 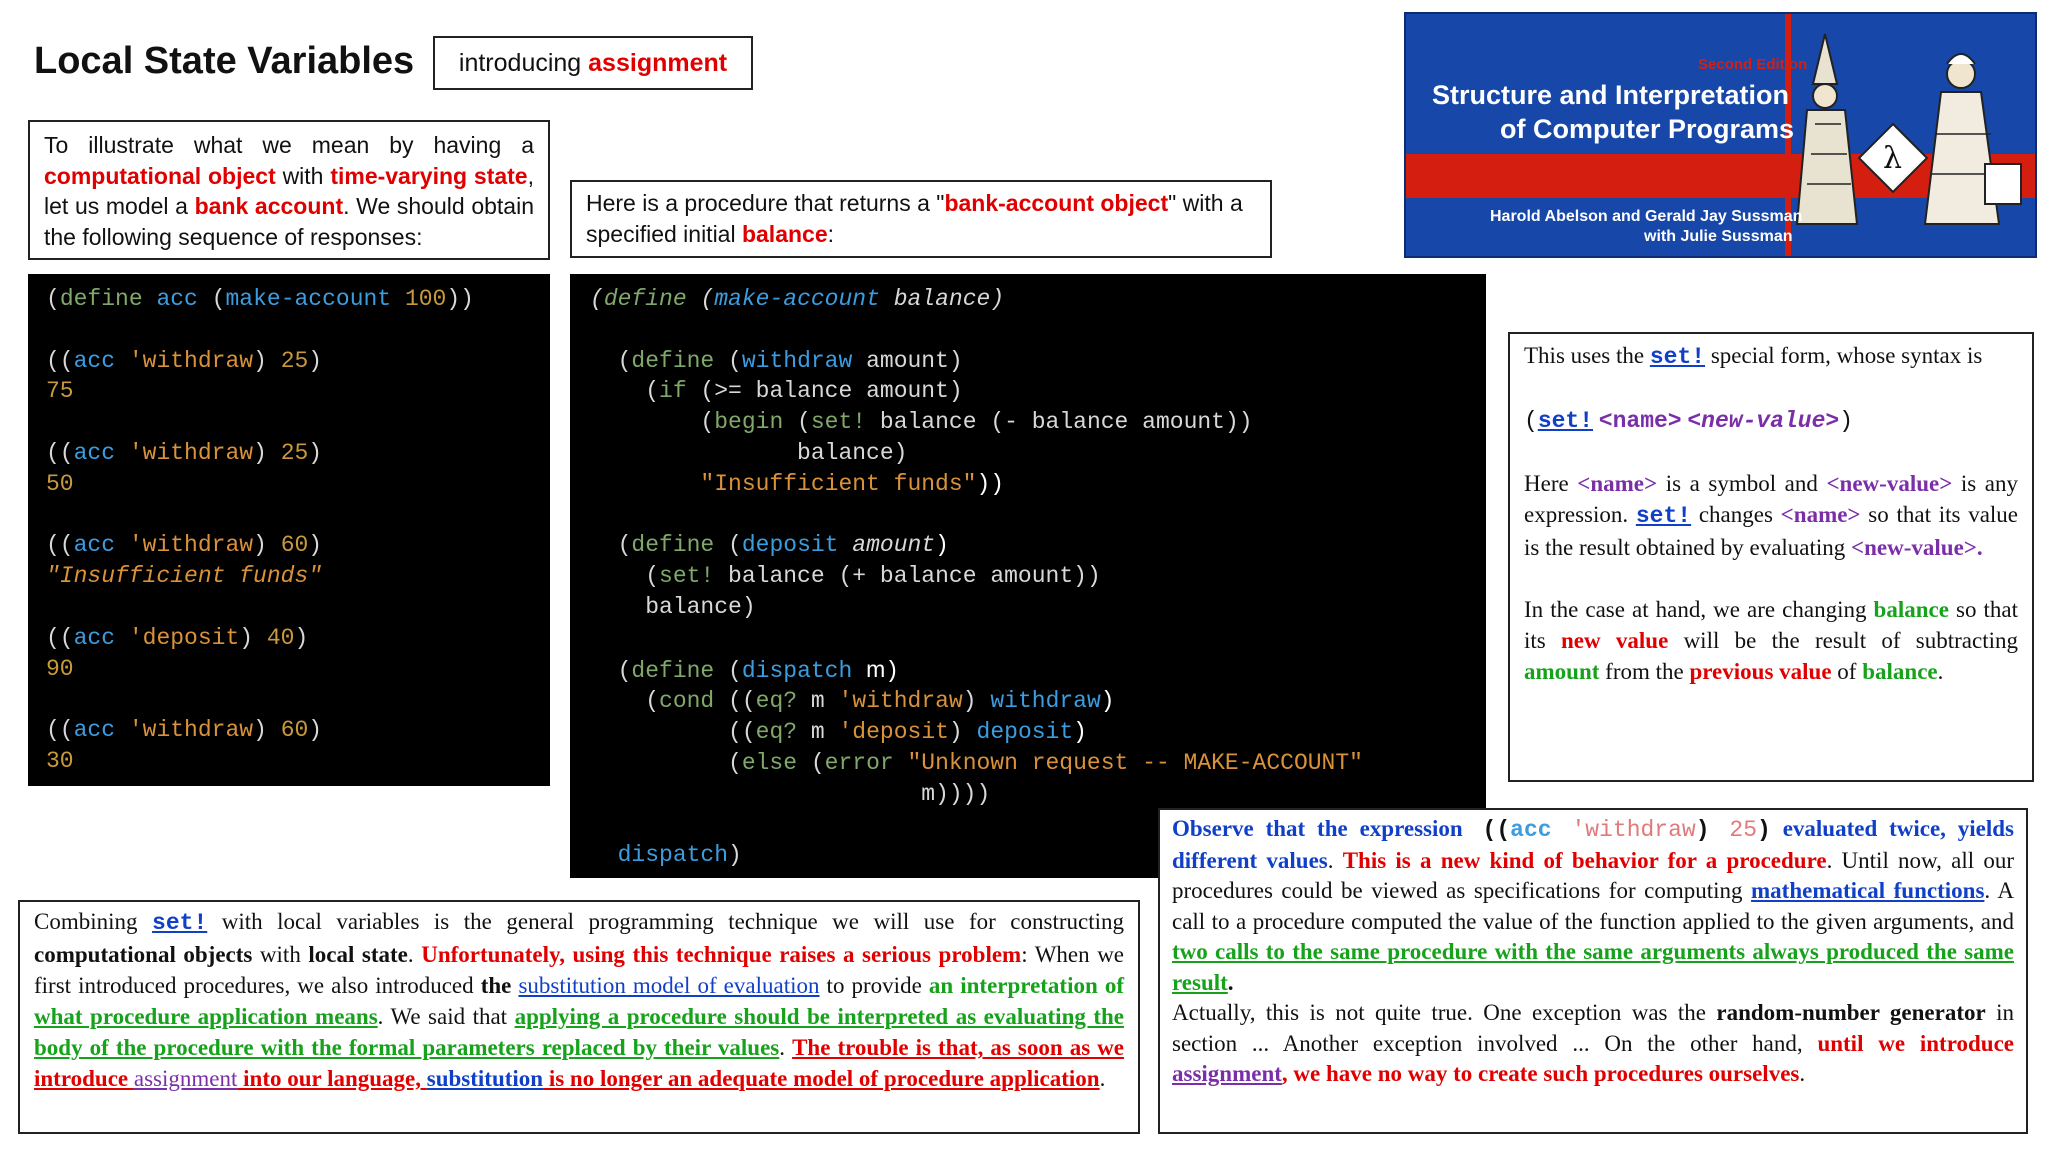 What do you see at coordinates (260, 299) in the screenshot?
I see `code-line: (define acc (make-account 100))` at bounding box center [260, 299].